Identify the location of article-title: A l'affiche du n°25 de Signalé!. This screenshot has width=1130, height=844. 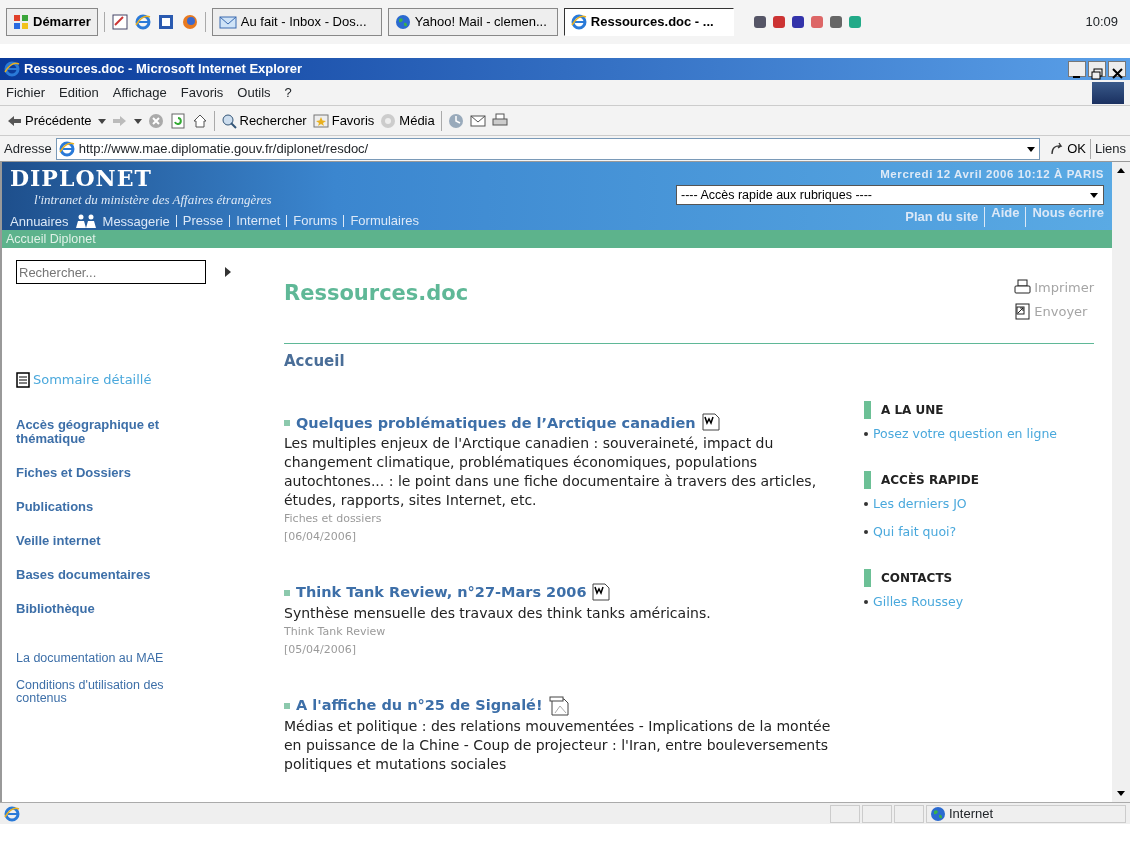
(419, 706).